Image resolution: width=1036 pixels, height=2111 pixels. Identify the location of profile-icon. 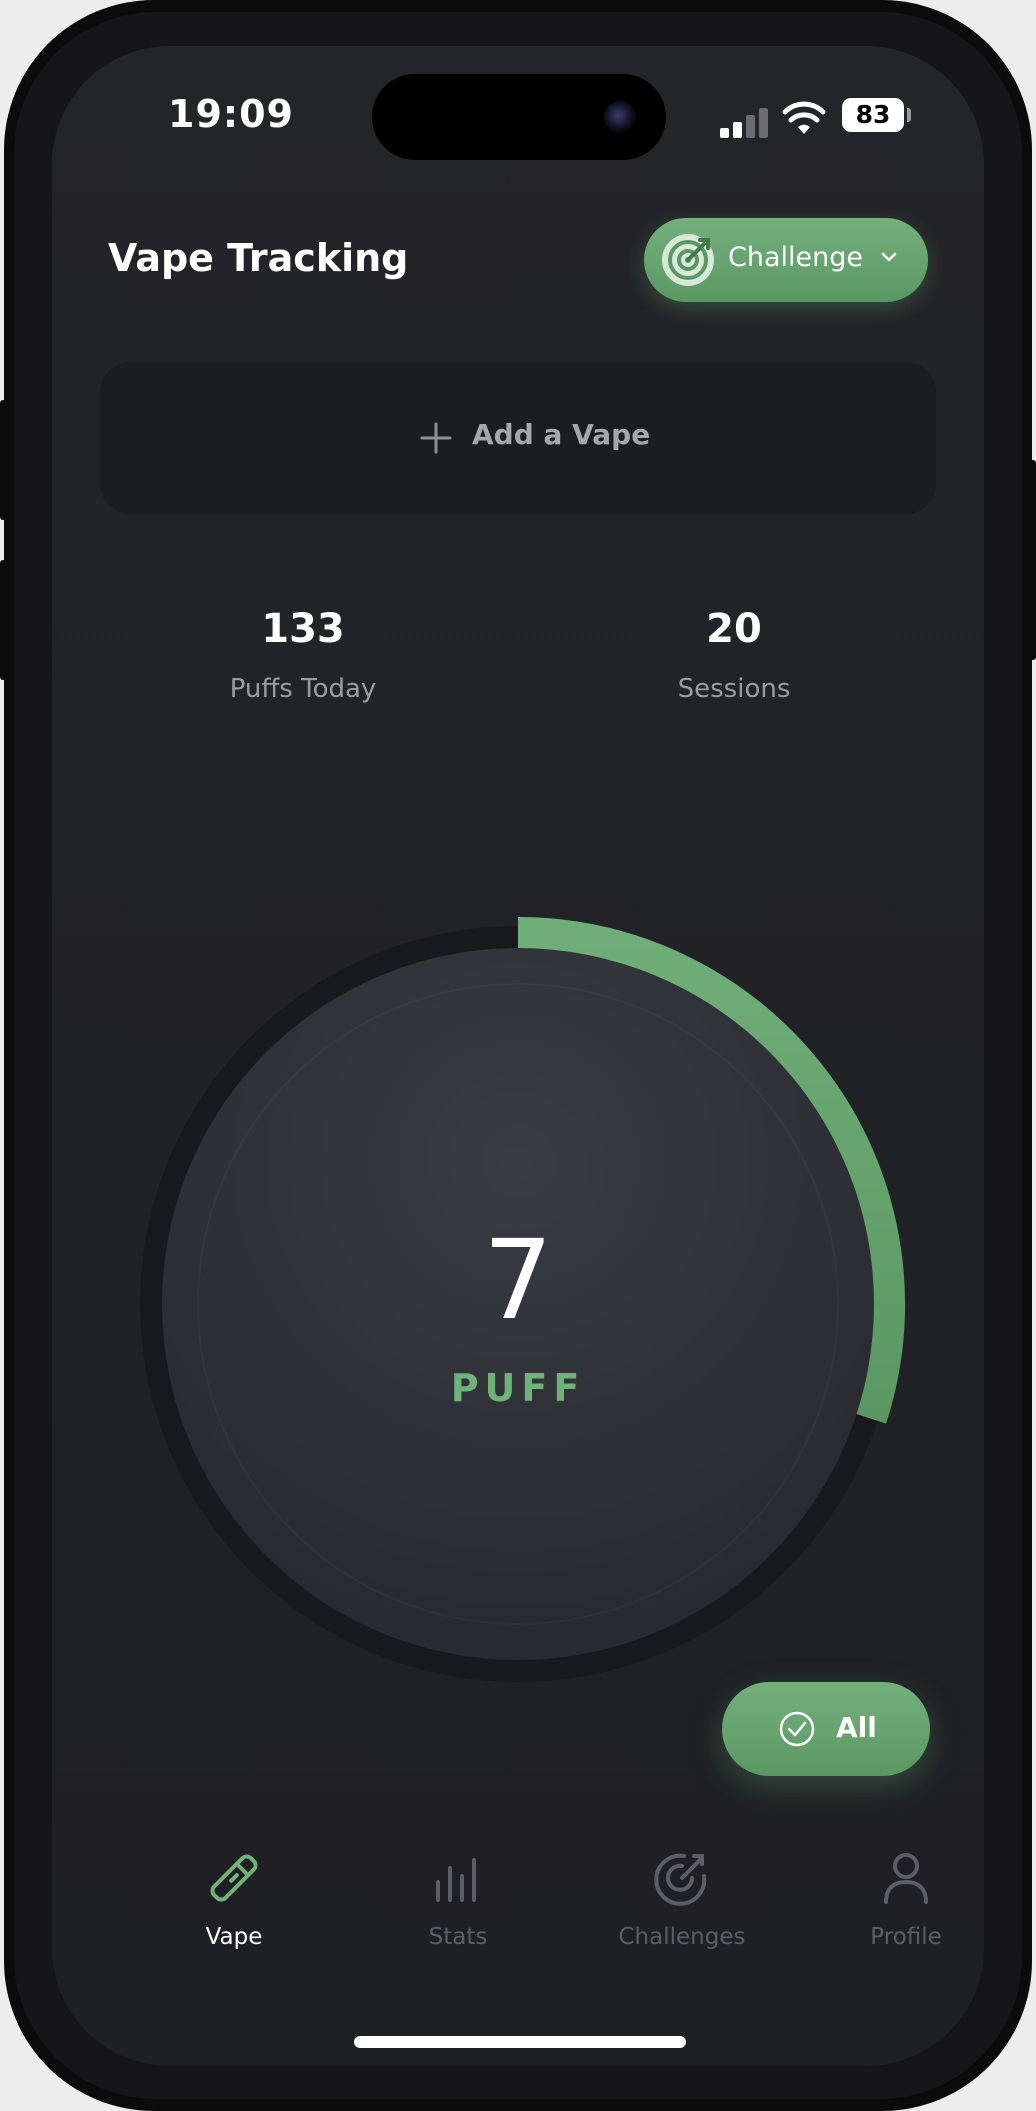
(906, 1878).